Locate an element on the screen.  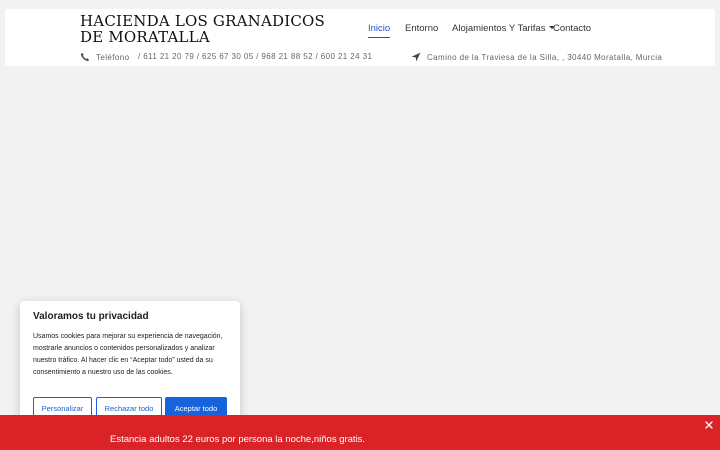
location-arrow-icon is located at coordinates (416, 57).